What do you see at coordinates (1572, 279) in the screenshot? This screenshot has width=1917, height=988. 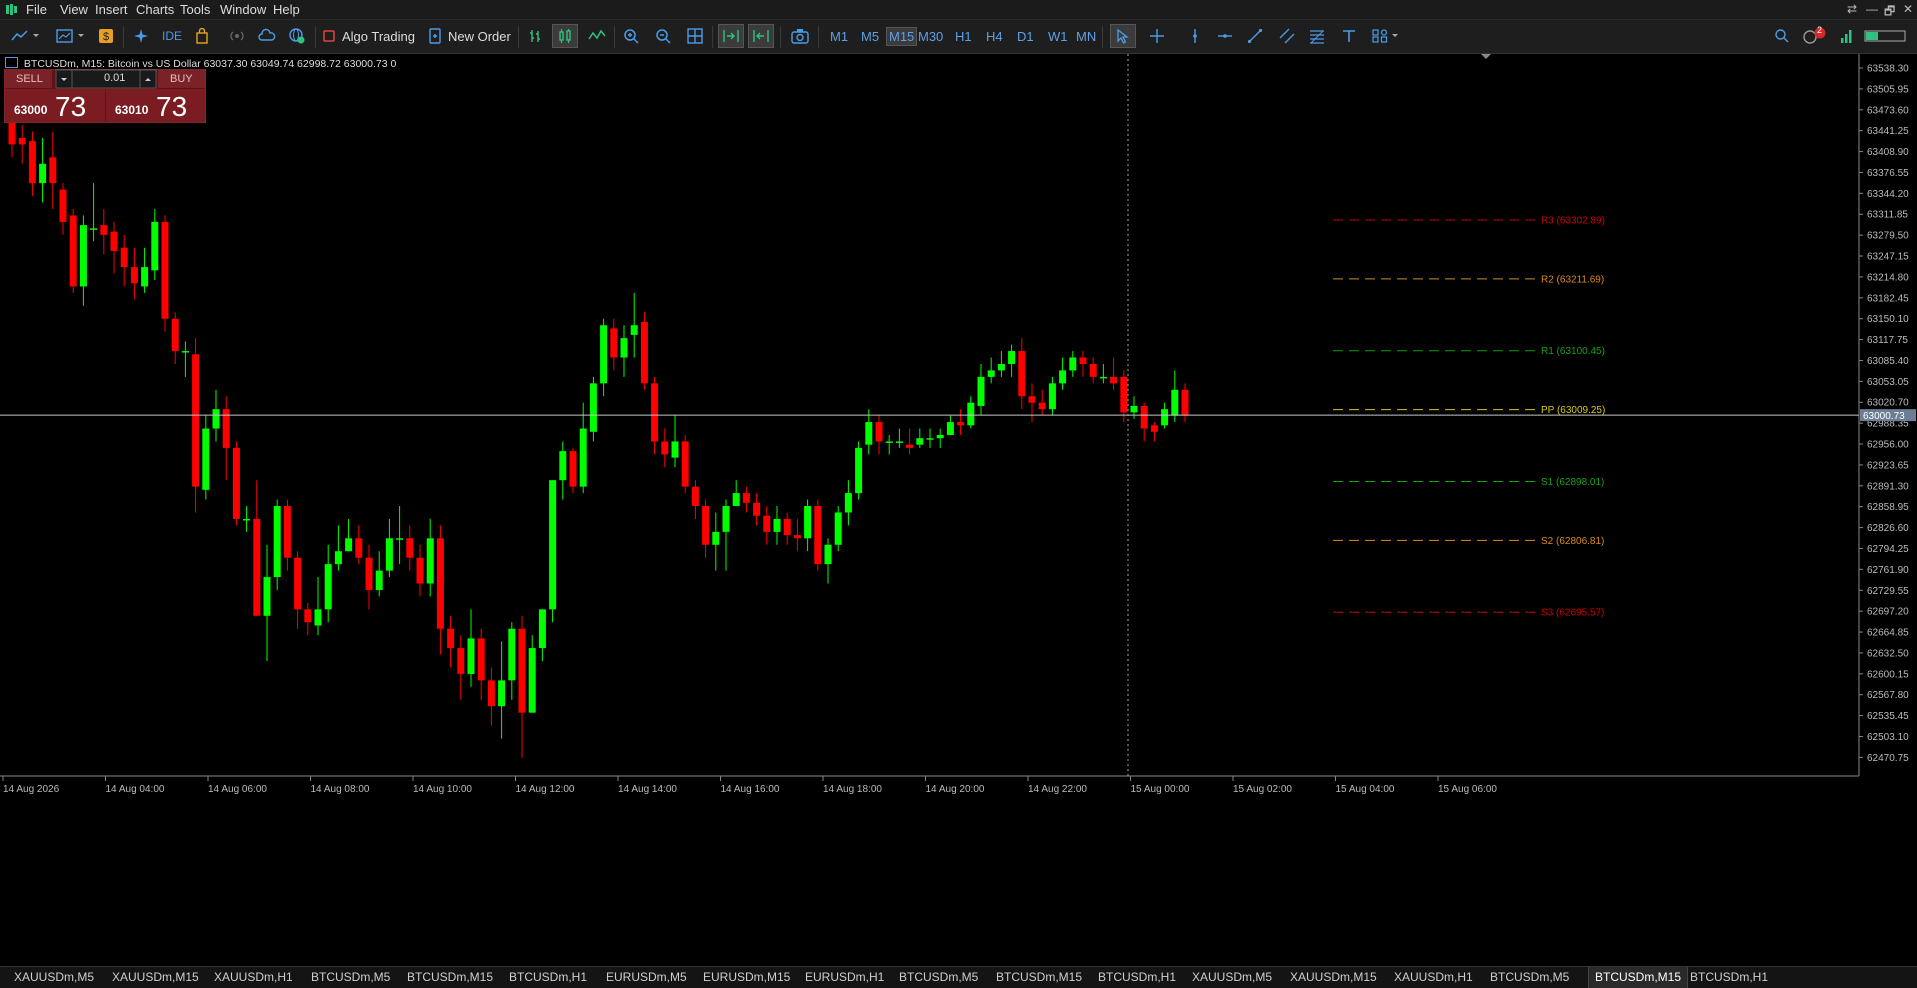 I see `pivot-label: R2 (63211.69)` at bounding box center [1572, 279].